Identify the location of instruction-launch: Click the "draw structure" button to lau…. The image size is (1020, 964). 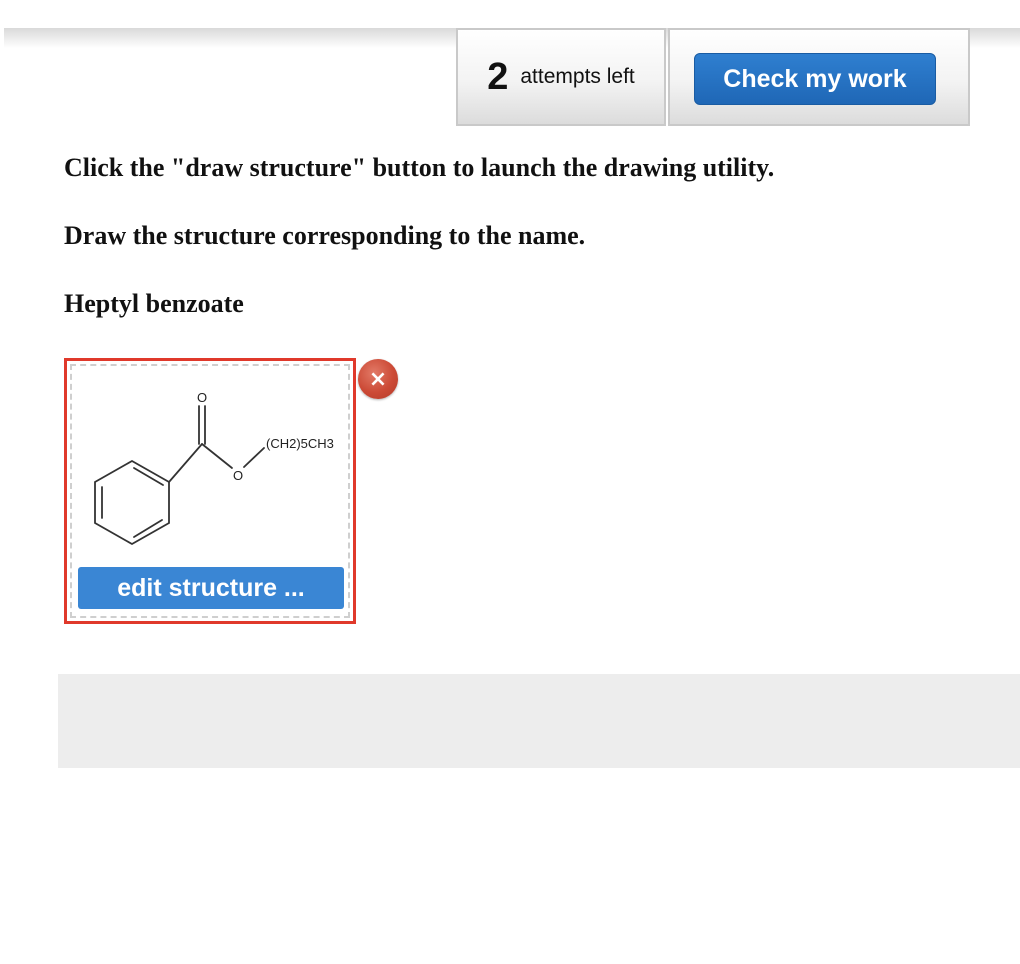
(419, 167).